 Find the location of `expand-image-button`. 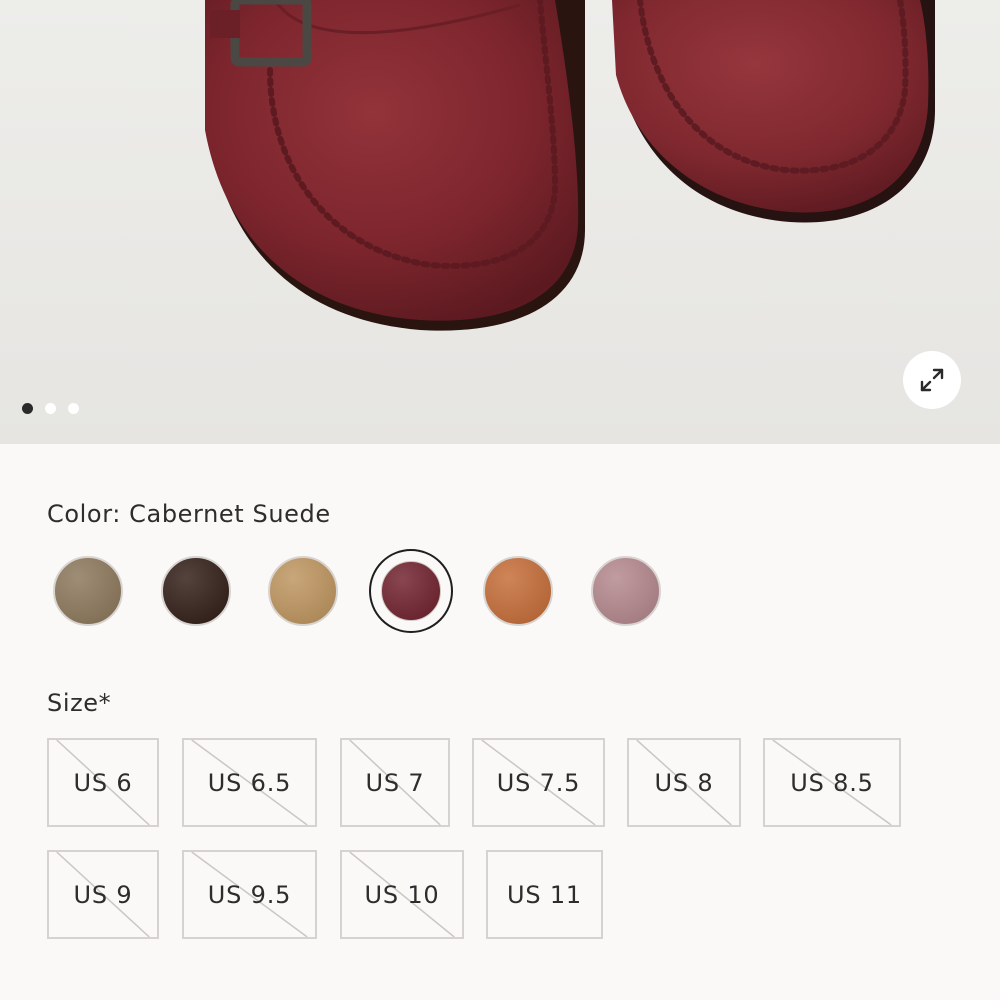

expand-image-button is located at coordinates (932, 380).